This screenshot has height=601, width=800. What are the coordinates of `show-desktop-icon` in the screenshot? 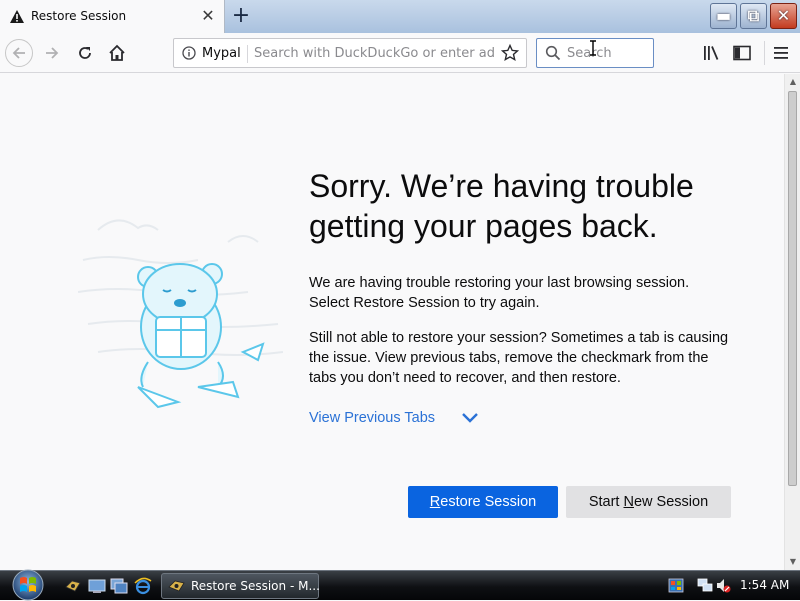 It's located at (97, 586).